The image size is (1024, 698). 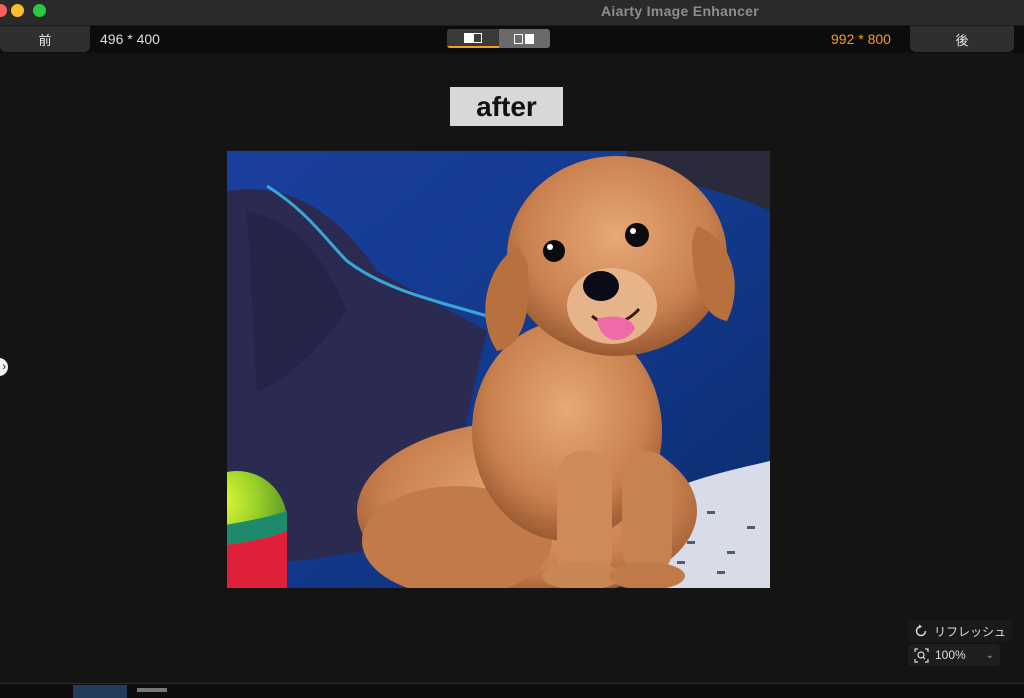 I want to click on before-tab: 前, so click(x=45, y=39).